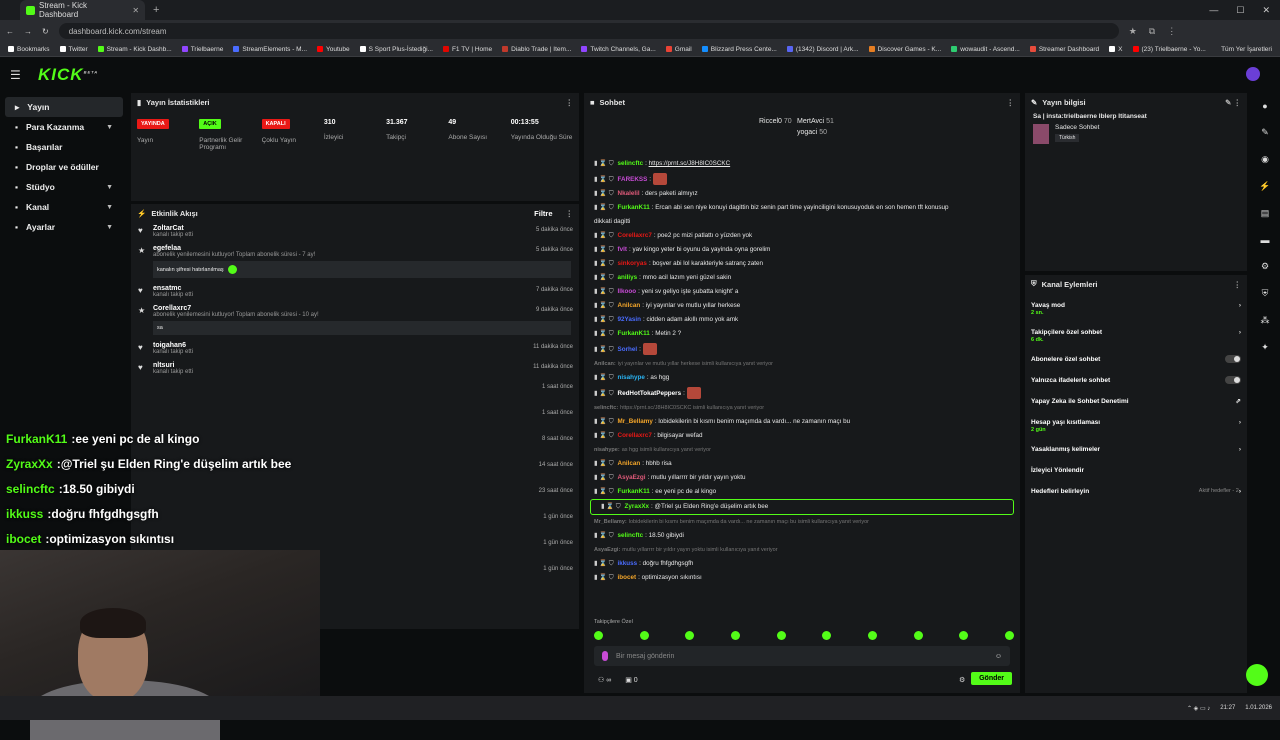 The width and height of the screenshot is (1280, 740). Describe the element at coordinates (962, 680) in the screenshot. I see `settings-icon: ⚙` at that location.